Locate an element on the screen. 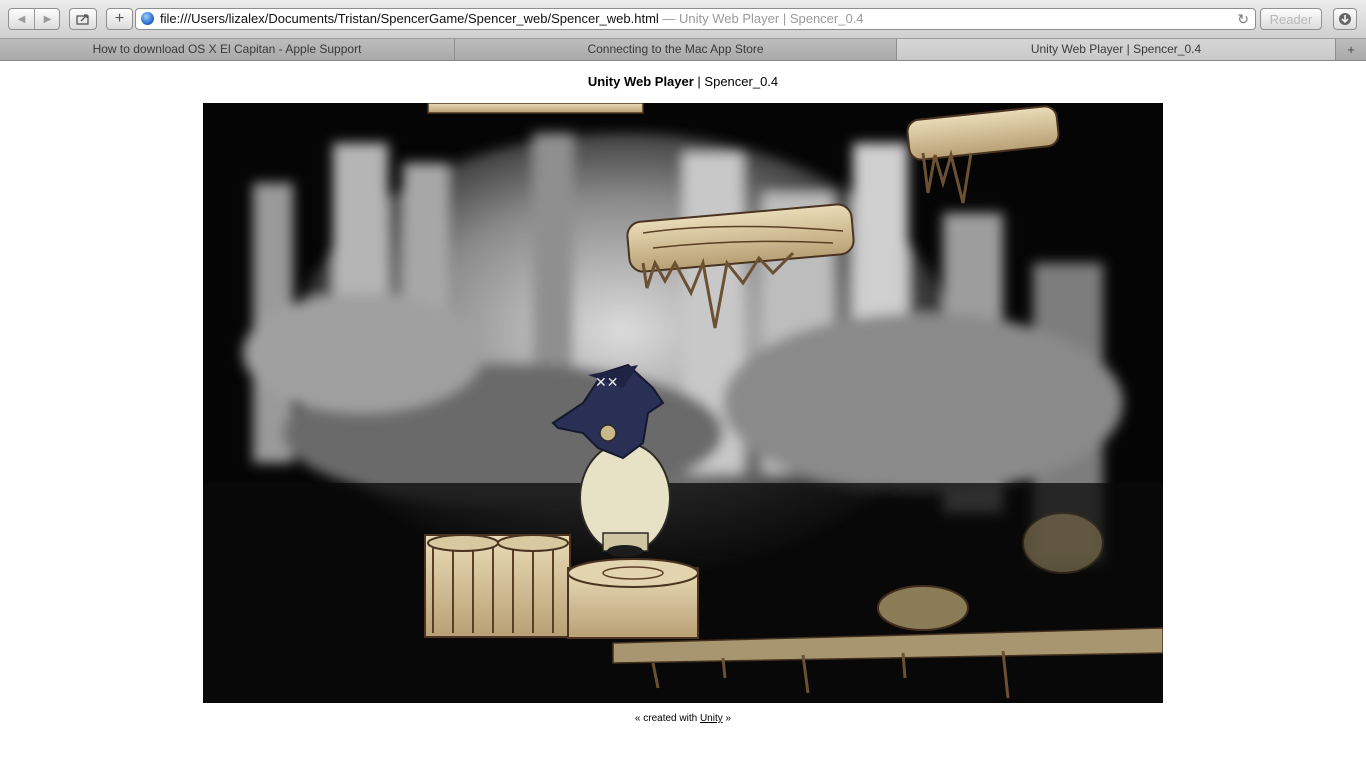  share-icon is located at coordinates (82, 19).